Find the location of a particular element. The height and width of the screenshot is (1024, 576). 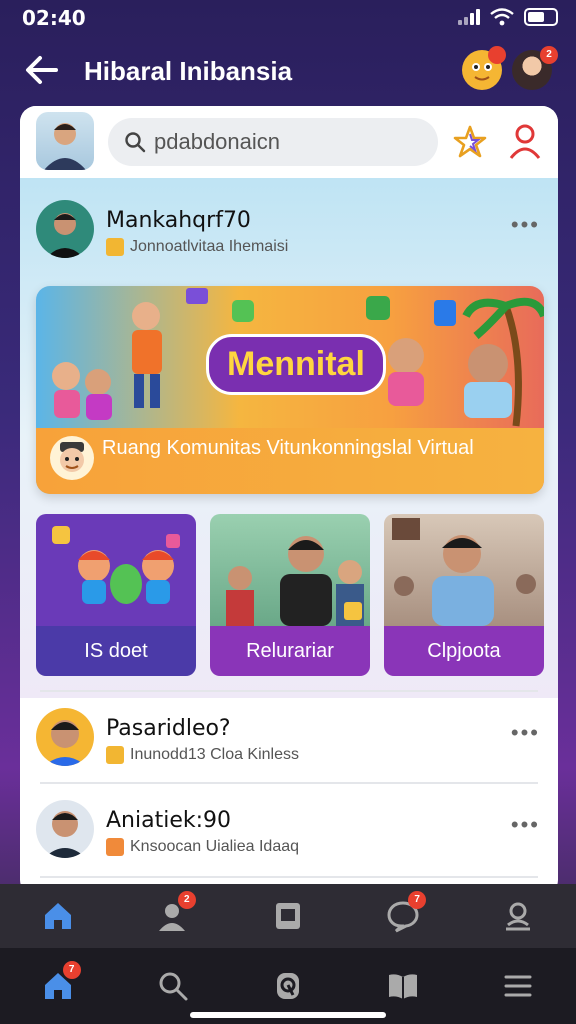

banner-caption: Ruang Komunitas Vitunkonningslal Virtual is located at coordinates (288, 448).